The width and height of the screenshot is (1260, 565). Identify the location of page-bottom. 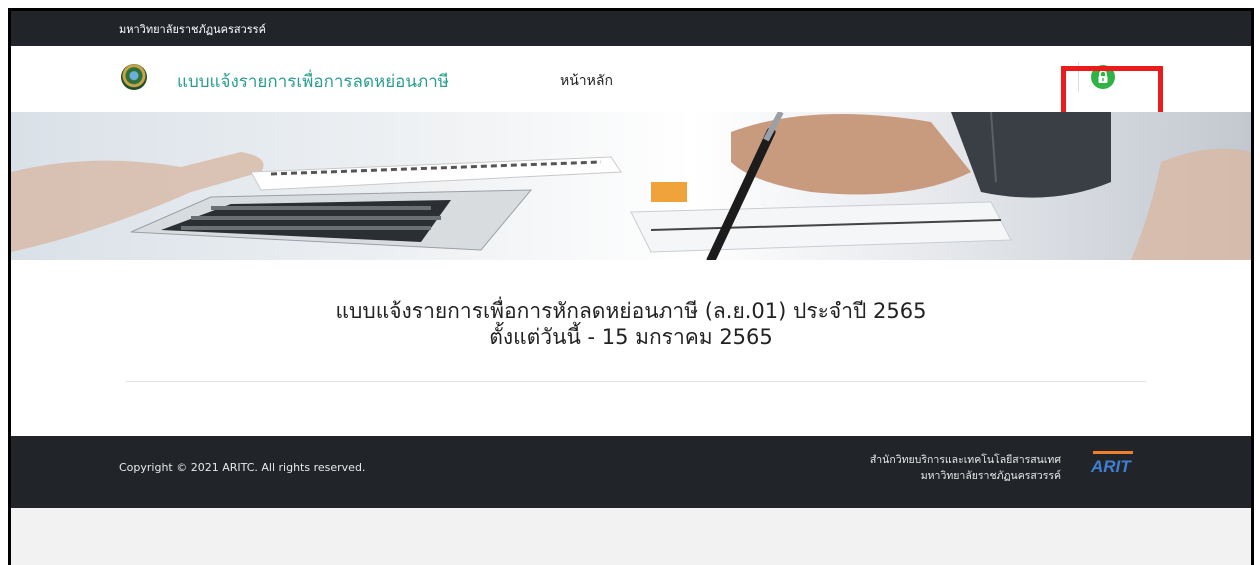
(631, 536).